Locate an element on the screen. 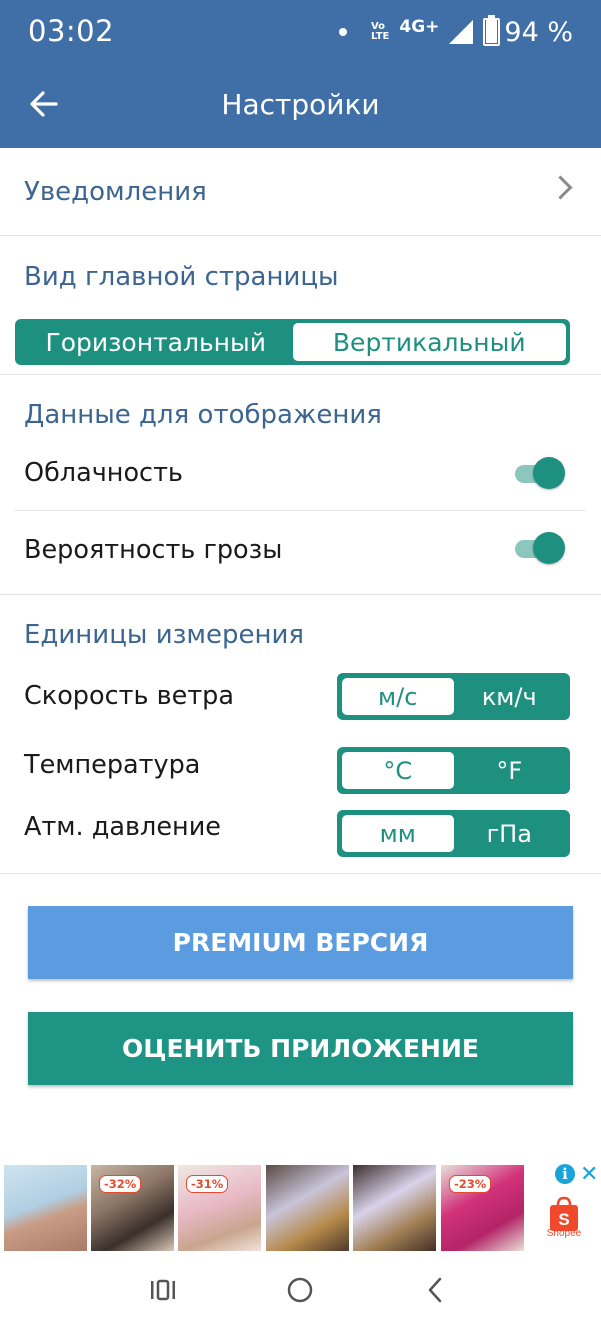  ad-product-image: -23% is located at coordinates (482, 1208).